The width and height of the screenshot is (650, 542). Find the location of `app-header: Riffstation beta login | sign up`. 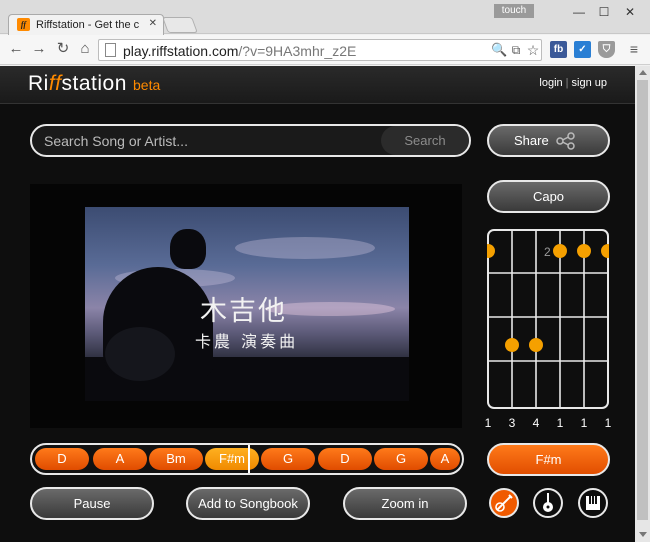

app-header: Riffstation beta login | sign up is located at coordinates (317, 85).